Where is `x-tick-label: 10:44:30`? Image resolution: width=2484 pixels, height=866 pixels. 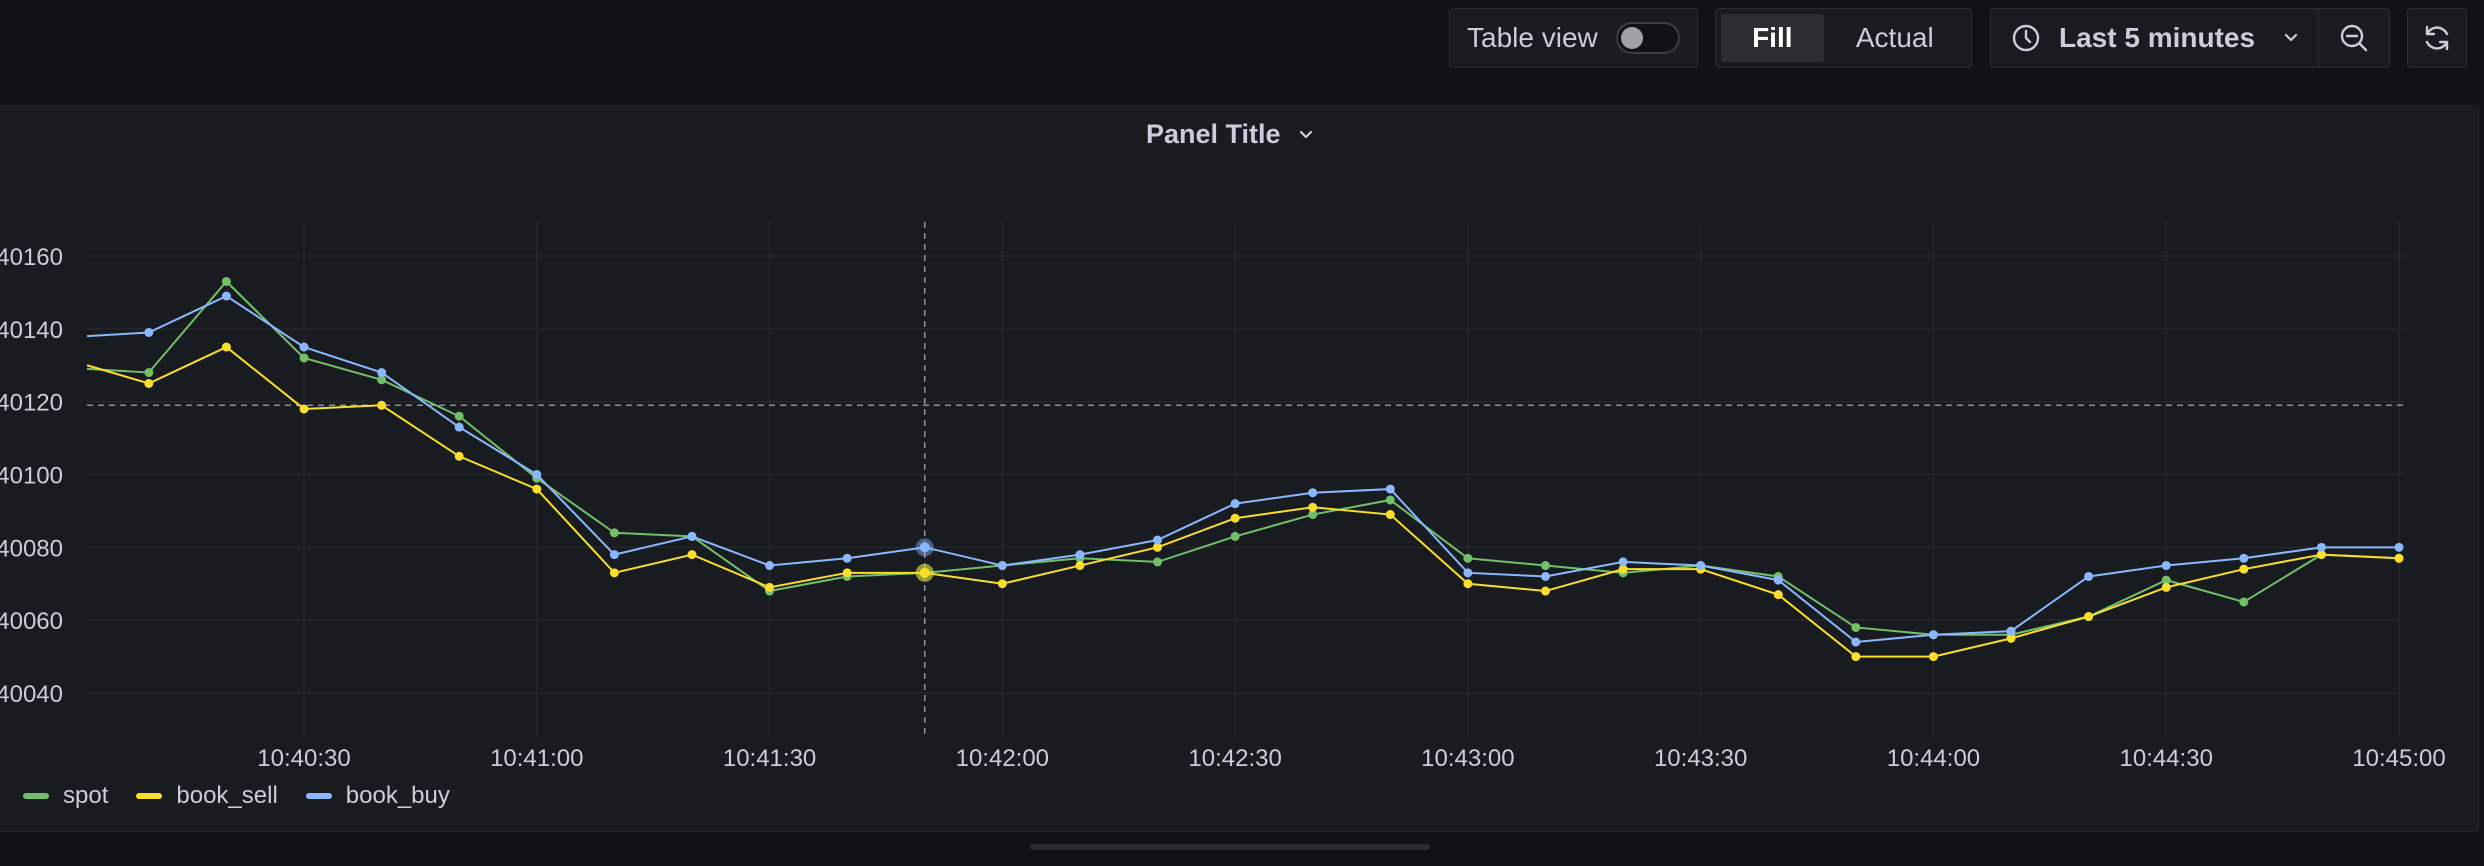
x-tick-label: 10:44:30 is located at coordinates (2166, 755).